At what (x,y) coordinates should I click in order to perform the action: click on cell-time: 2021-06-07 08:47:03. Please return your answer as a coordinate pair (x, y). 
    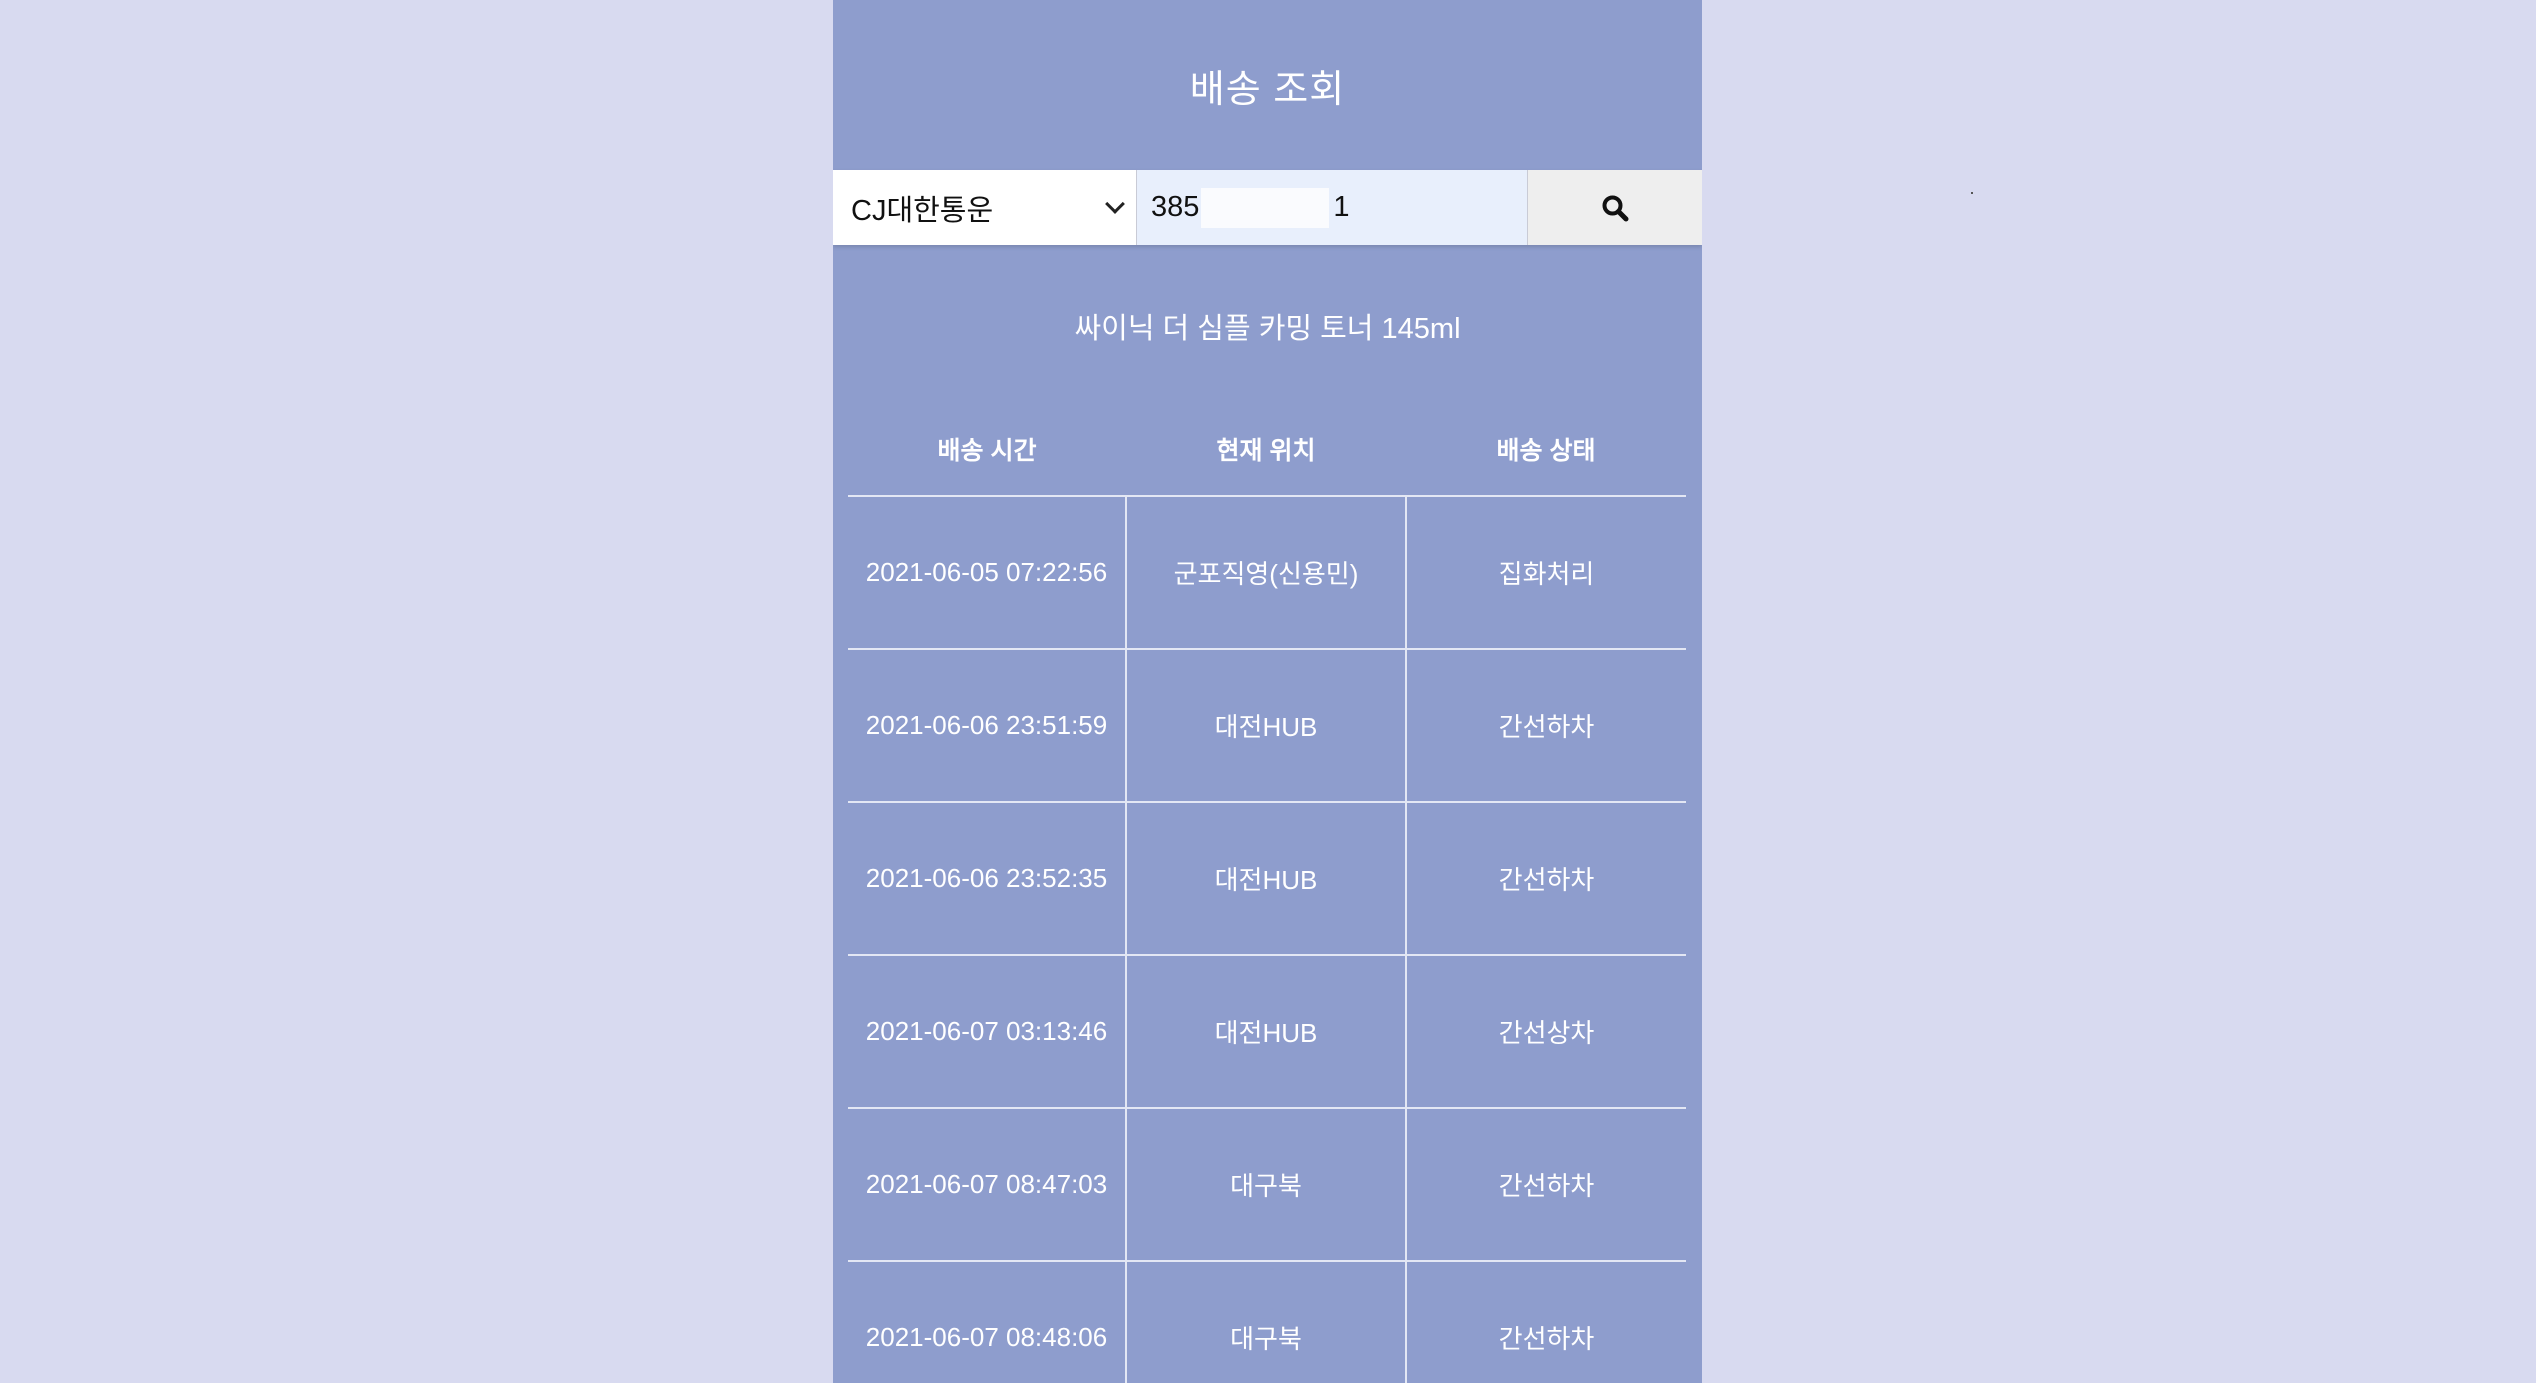
    Looking at the image, I should click on (987, 1185).